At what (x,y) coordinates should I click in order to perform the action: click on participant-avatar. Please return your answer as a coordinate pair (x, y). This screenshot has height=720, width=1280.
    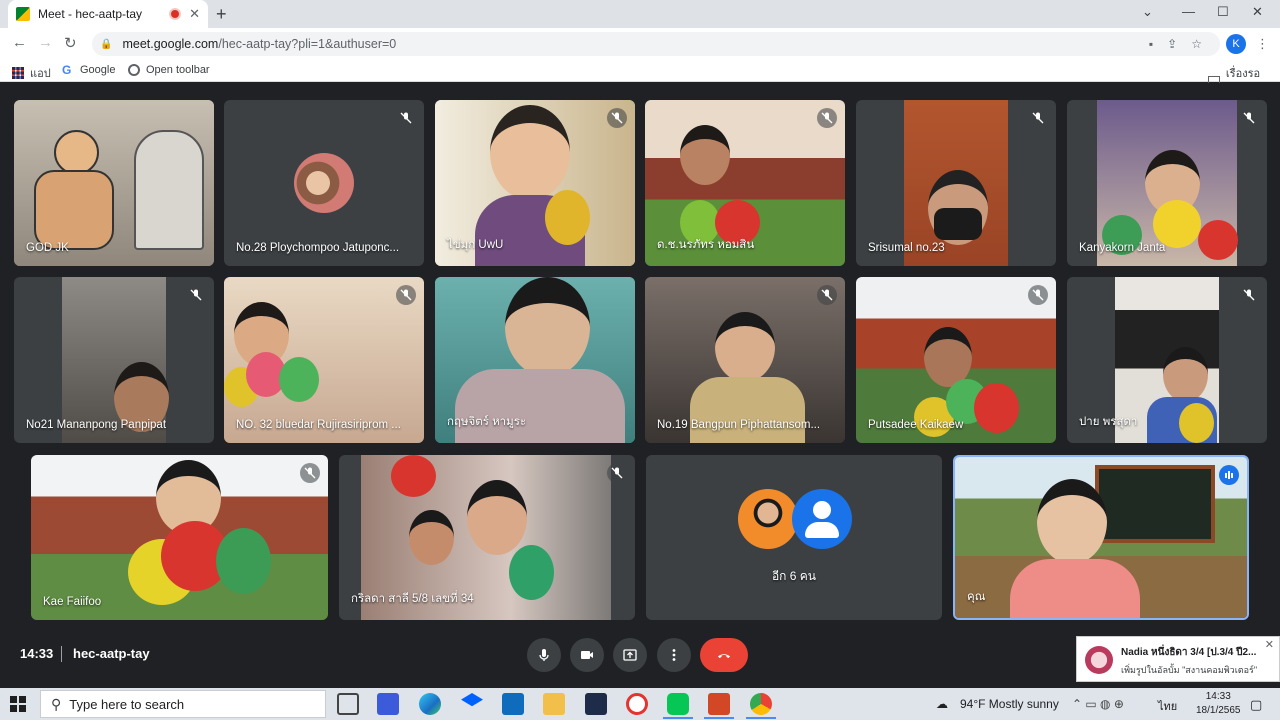
    Looking at the image, I should click on (324, 183).